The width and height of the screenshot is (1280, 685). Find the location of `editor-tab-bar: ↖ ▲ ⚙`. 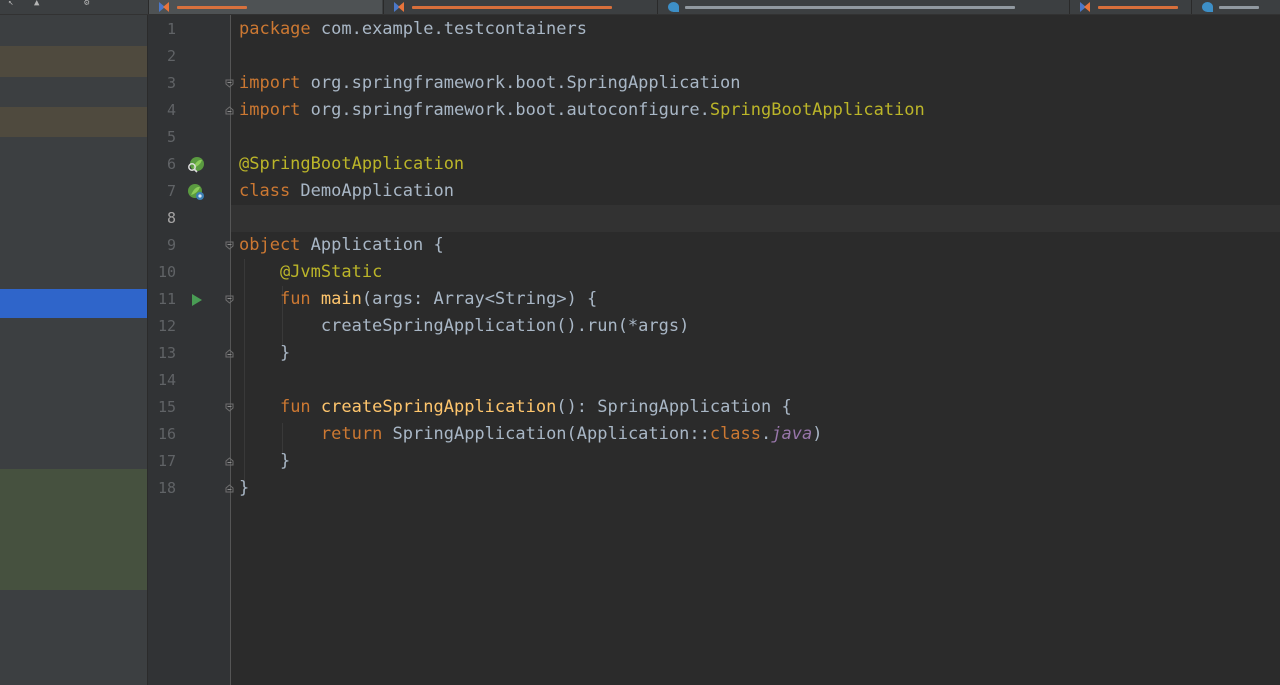

editor-tab-bar: ↖ ▲ ⚙ is located at coordinates (640, 7).